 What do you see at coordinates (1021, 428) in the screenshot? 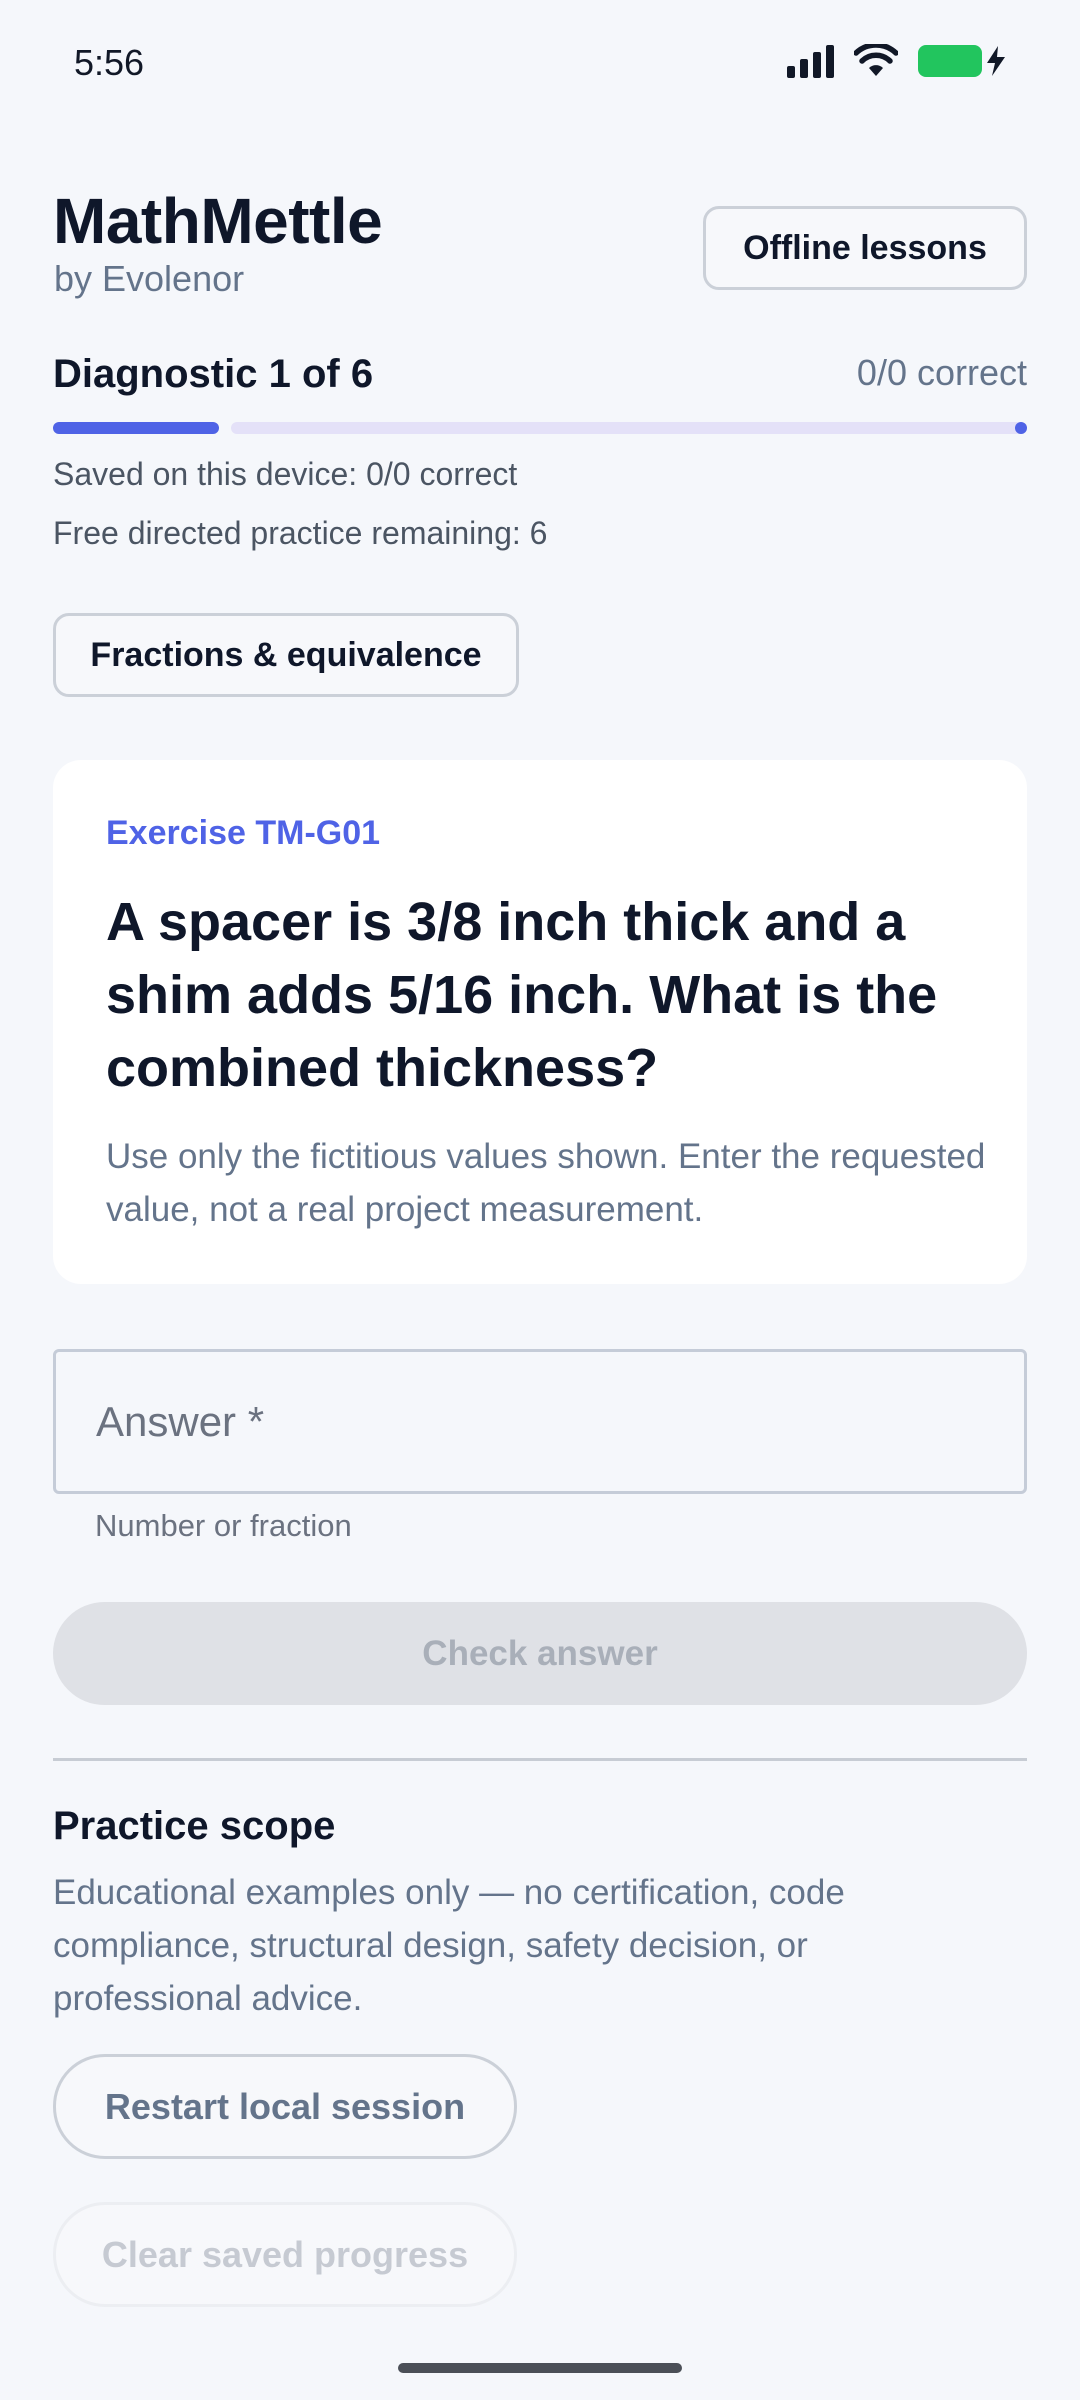
I see `progress-end-dot` at bounding box center [1021, 428].